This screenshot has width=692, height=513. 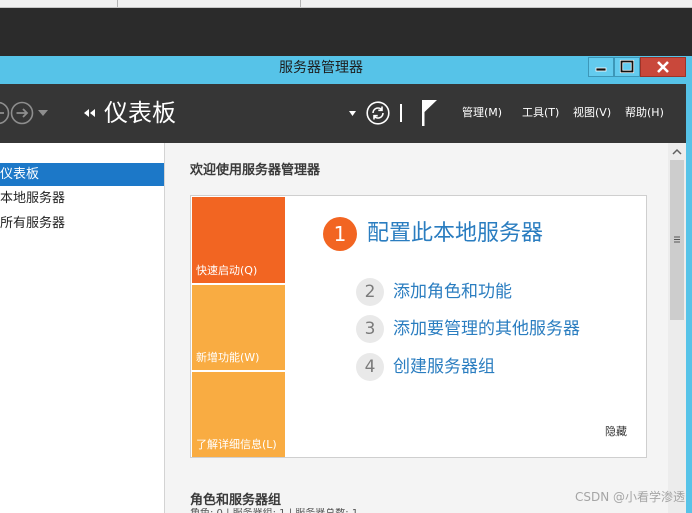 I want to click on step-number-badge: 4, so click(x=370, y=367).